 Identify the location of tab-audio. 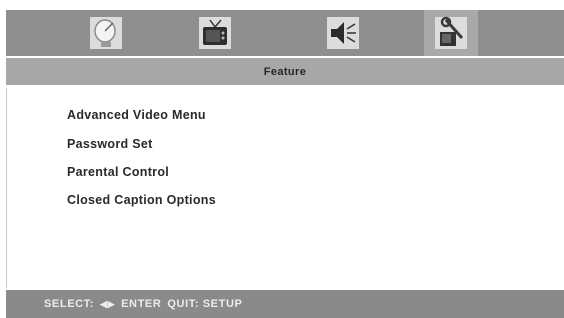
(343, 33).